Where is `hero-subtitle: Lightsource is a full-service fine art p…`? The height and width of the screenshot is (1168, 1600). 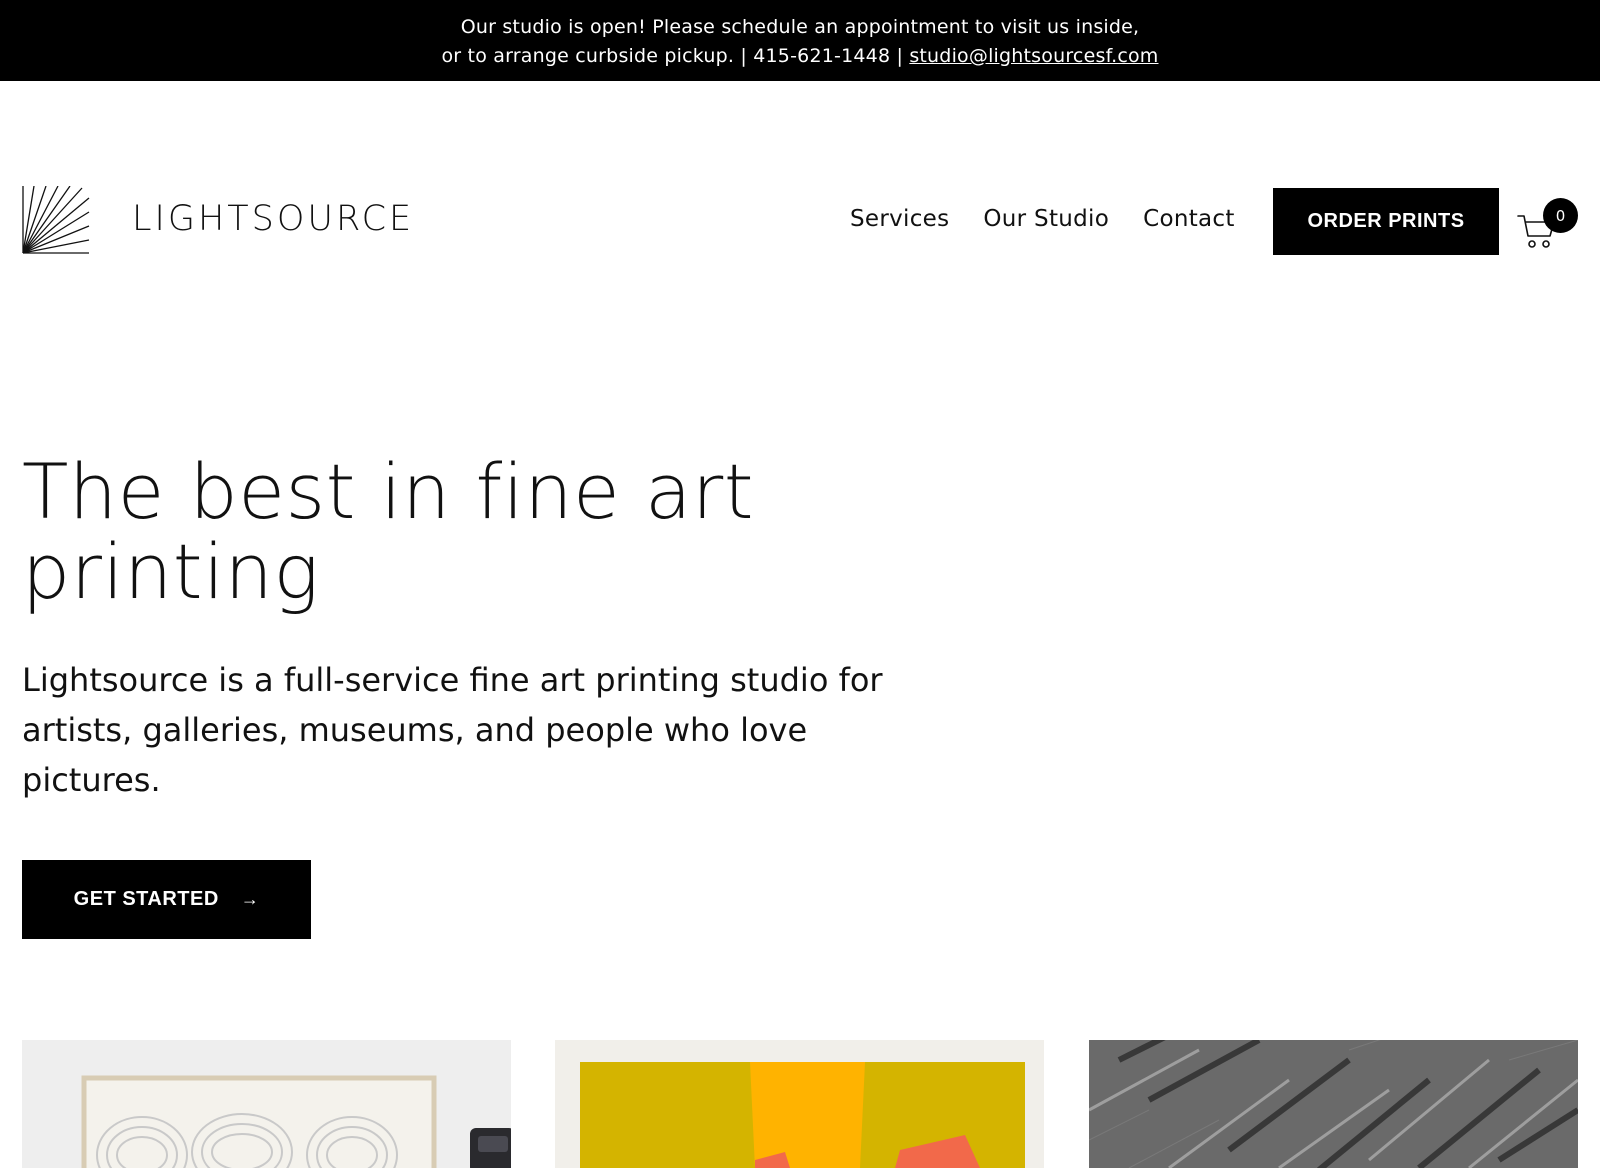 hero-subtitle: Lightsource is a full-service fine art p… is located at coordinates (452, 730).